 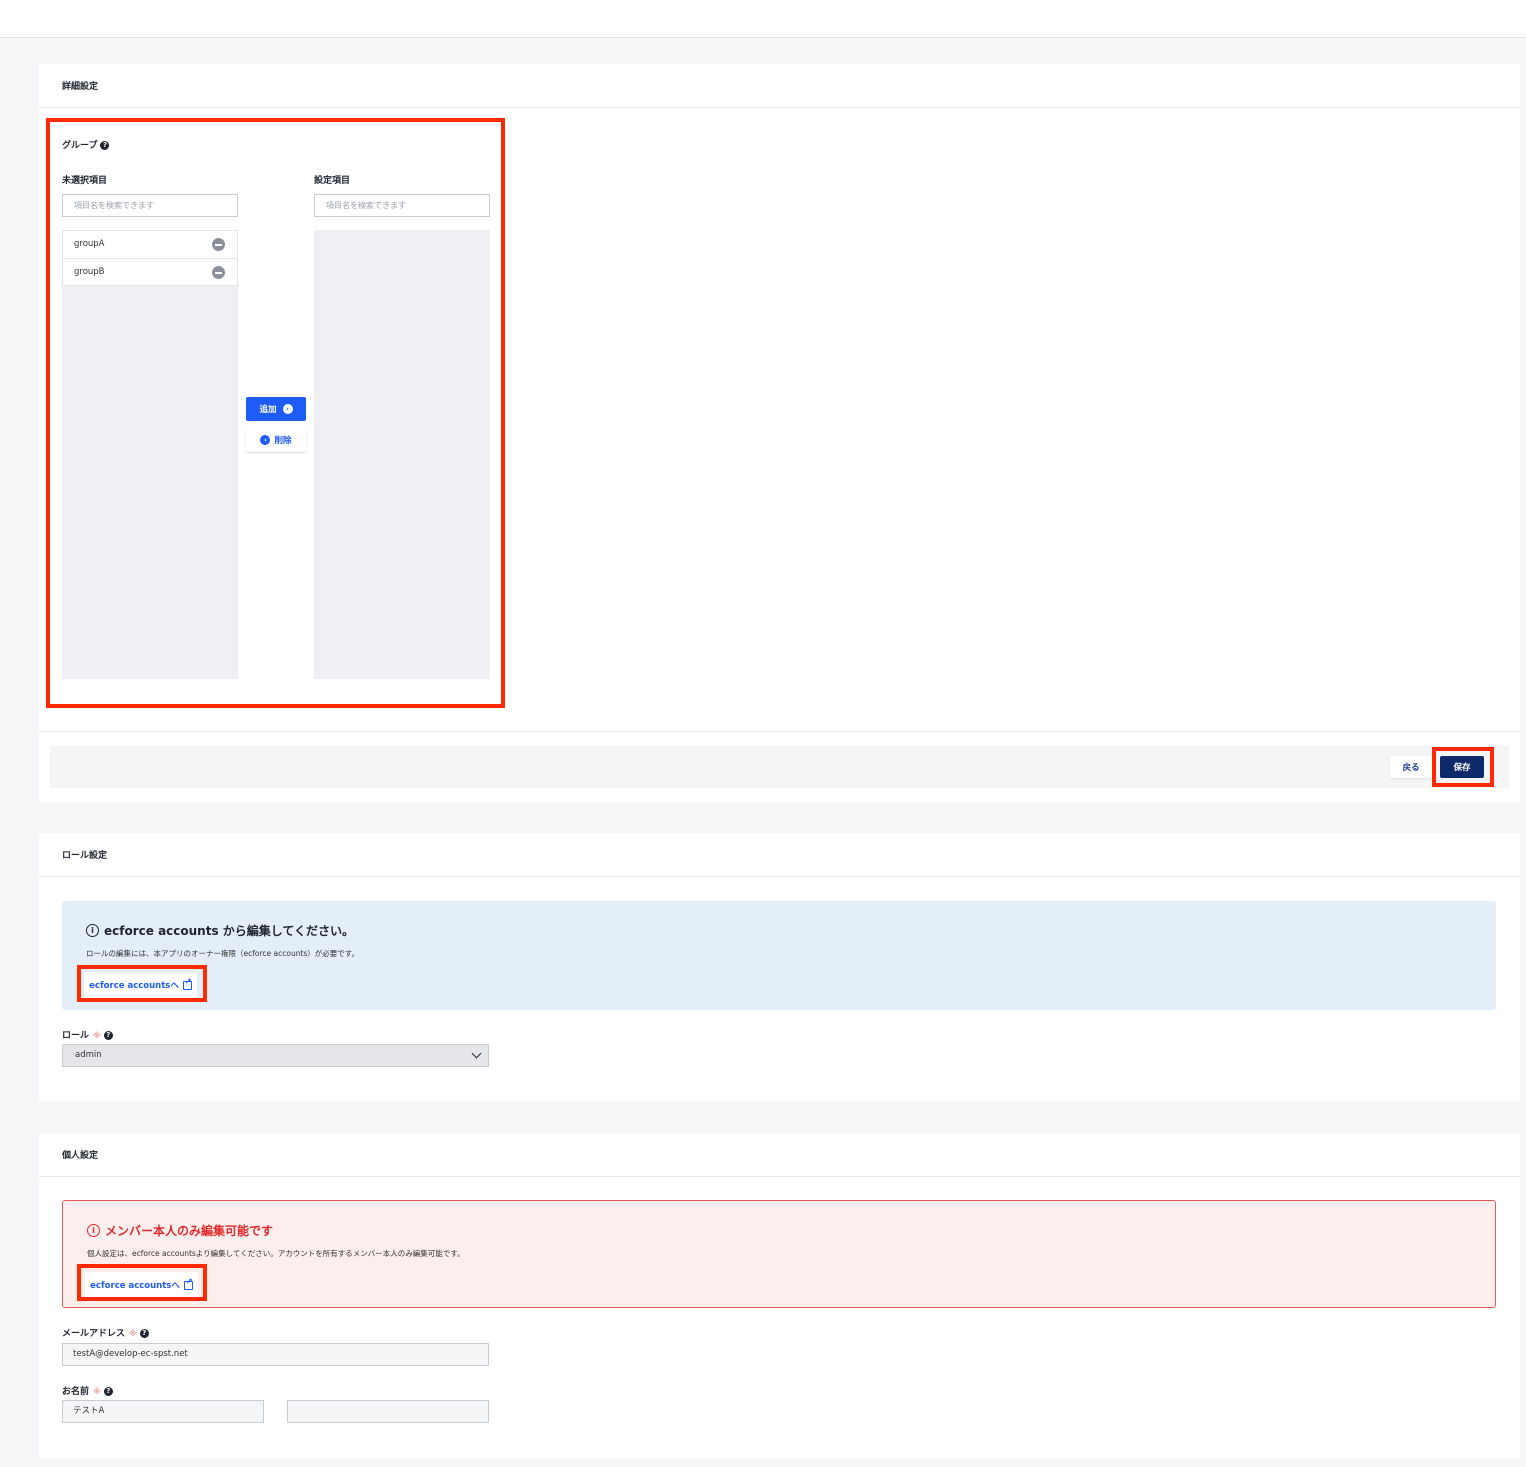 What do you see at coordinates (163, 1411) in the screenshot?
I see `last-name-field: テストA` at bounding box center [163, 1411].